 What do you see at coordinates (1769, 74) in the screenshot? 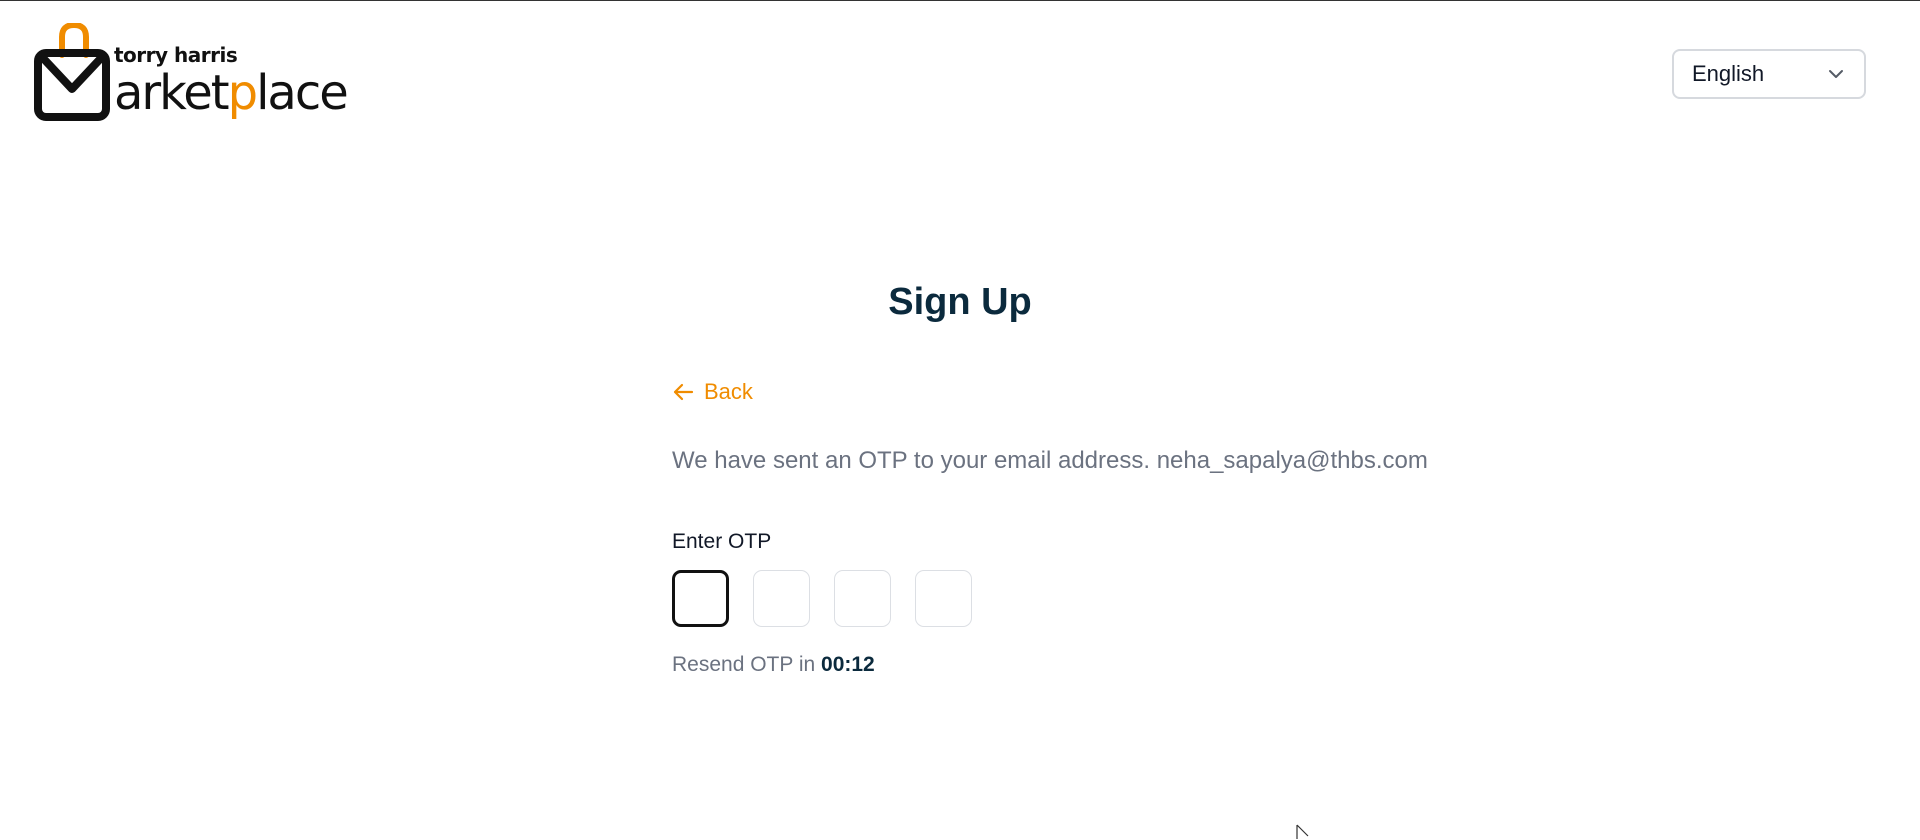
I see `language-select: English` at bounding box center [1769, 74].